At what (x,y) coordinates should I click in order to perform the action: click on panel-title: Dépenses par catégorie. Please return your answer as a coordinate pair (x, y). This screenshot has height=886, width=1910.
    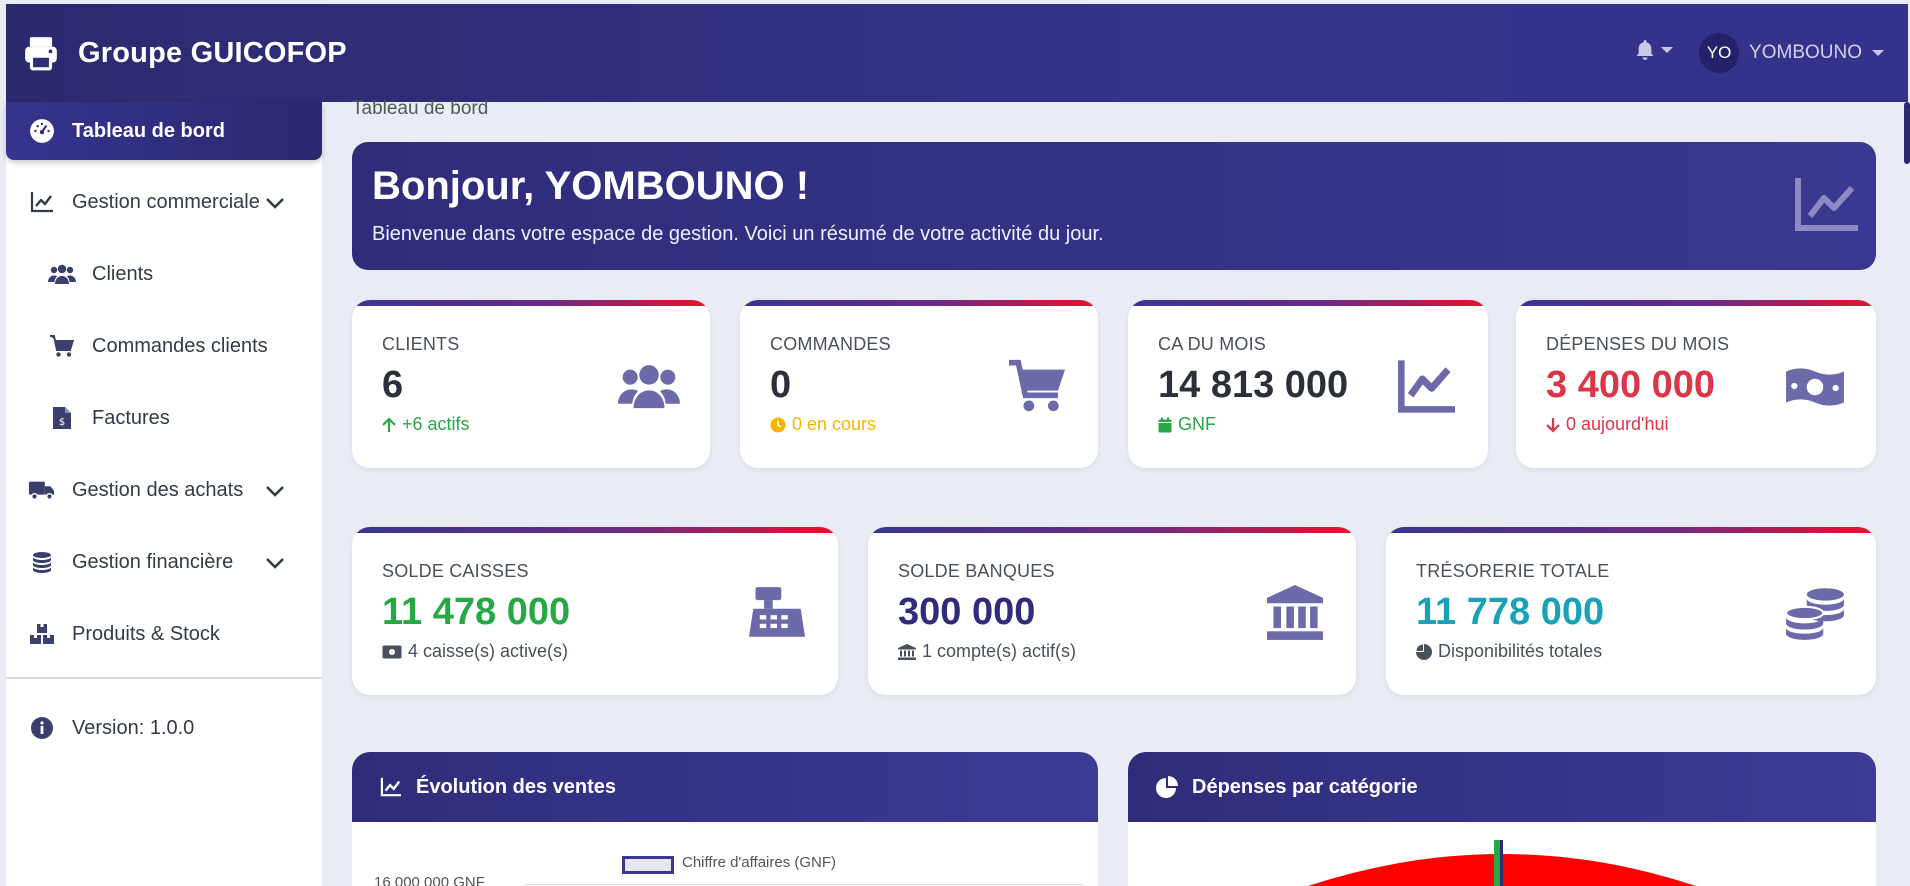
    Looking at the image, I should click on (1305, 786).